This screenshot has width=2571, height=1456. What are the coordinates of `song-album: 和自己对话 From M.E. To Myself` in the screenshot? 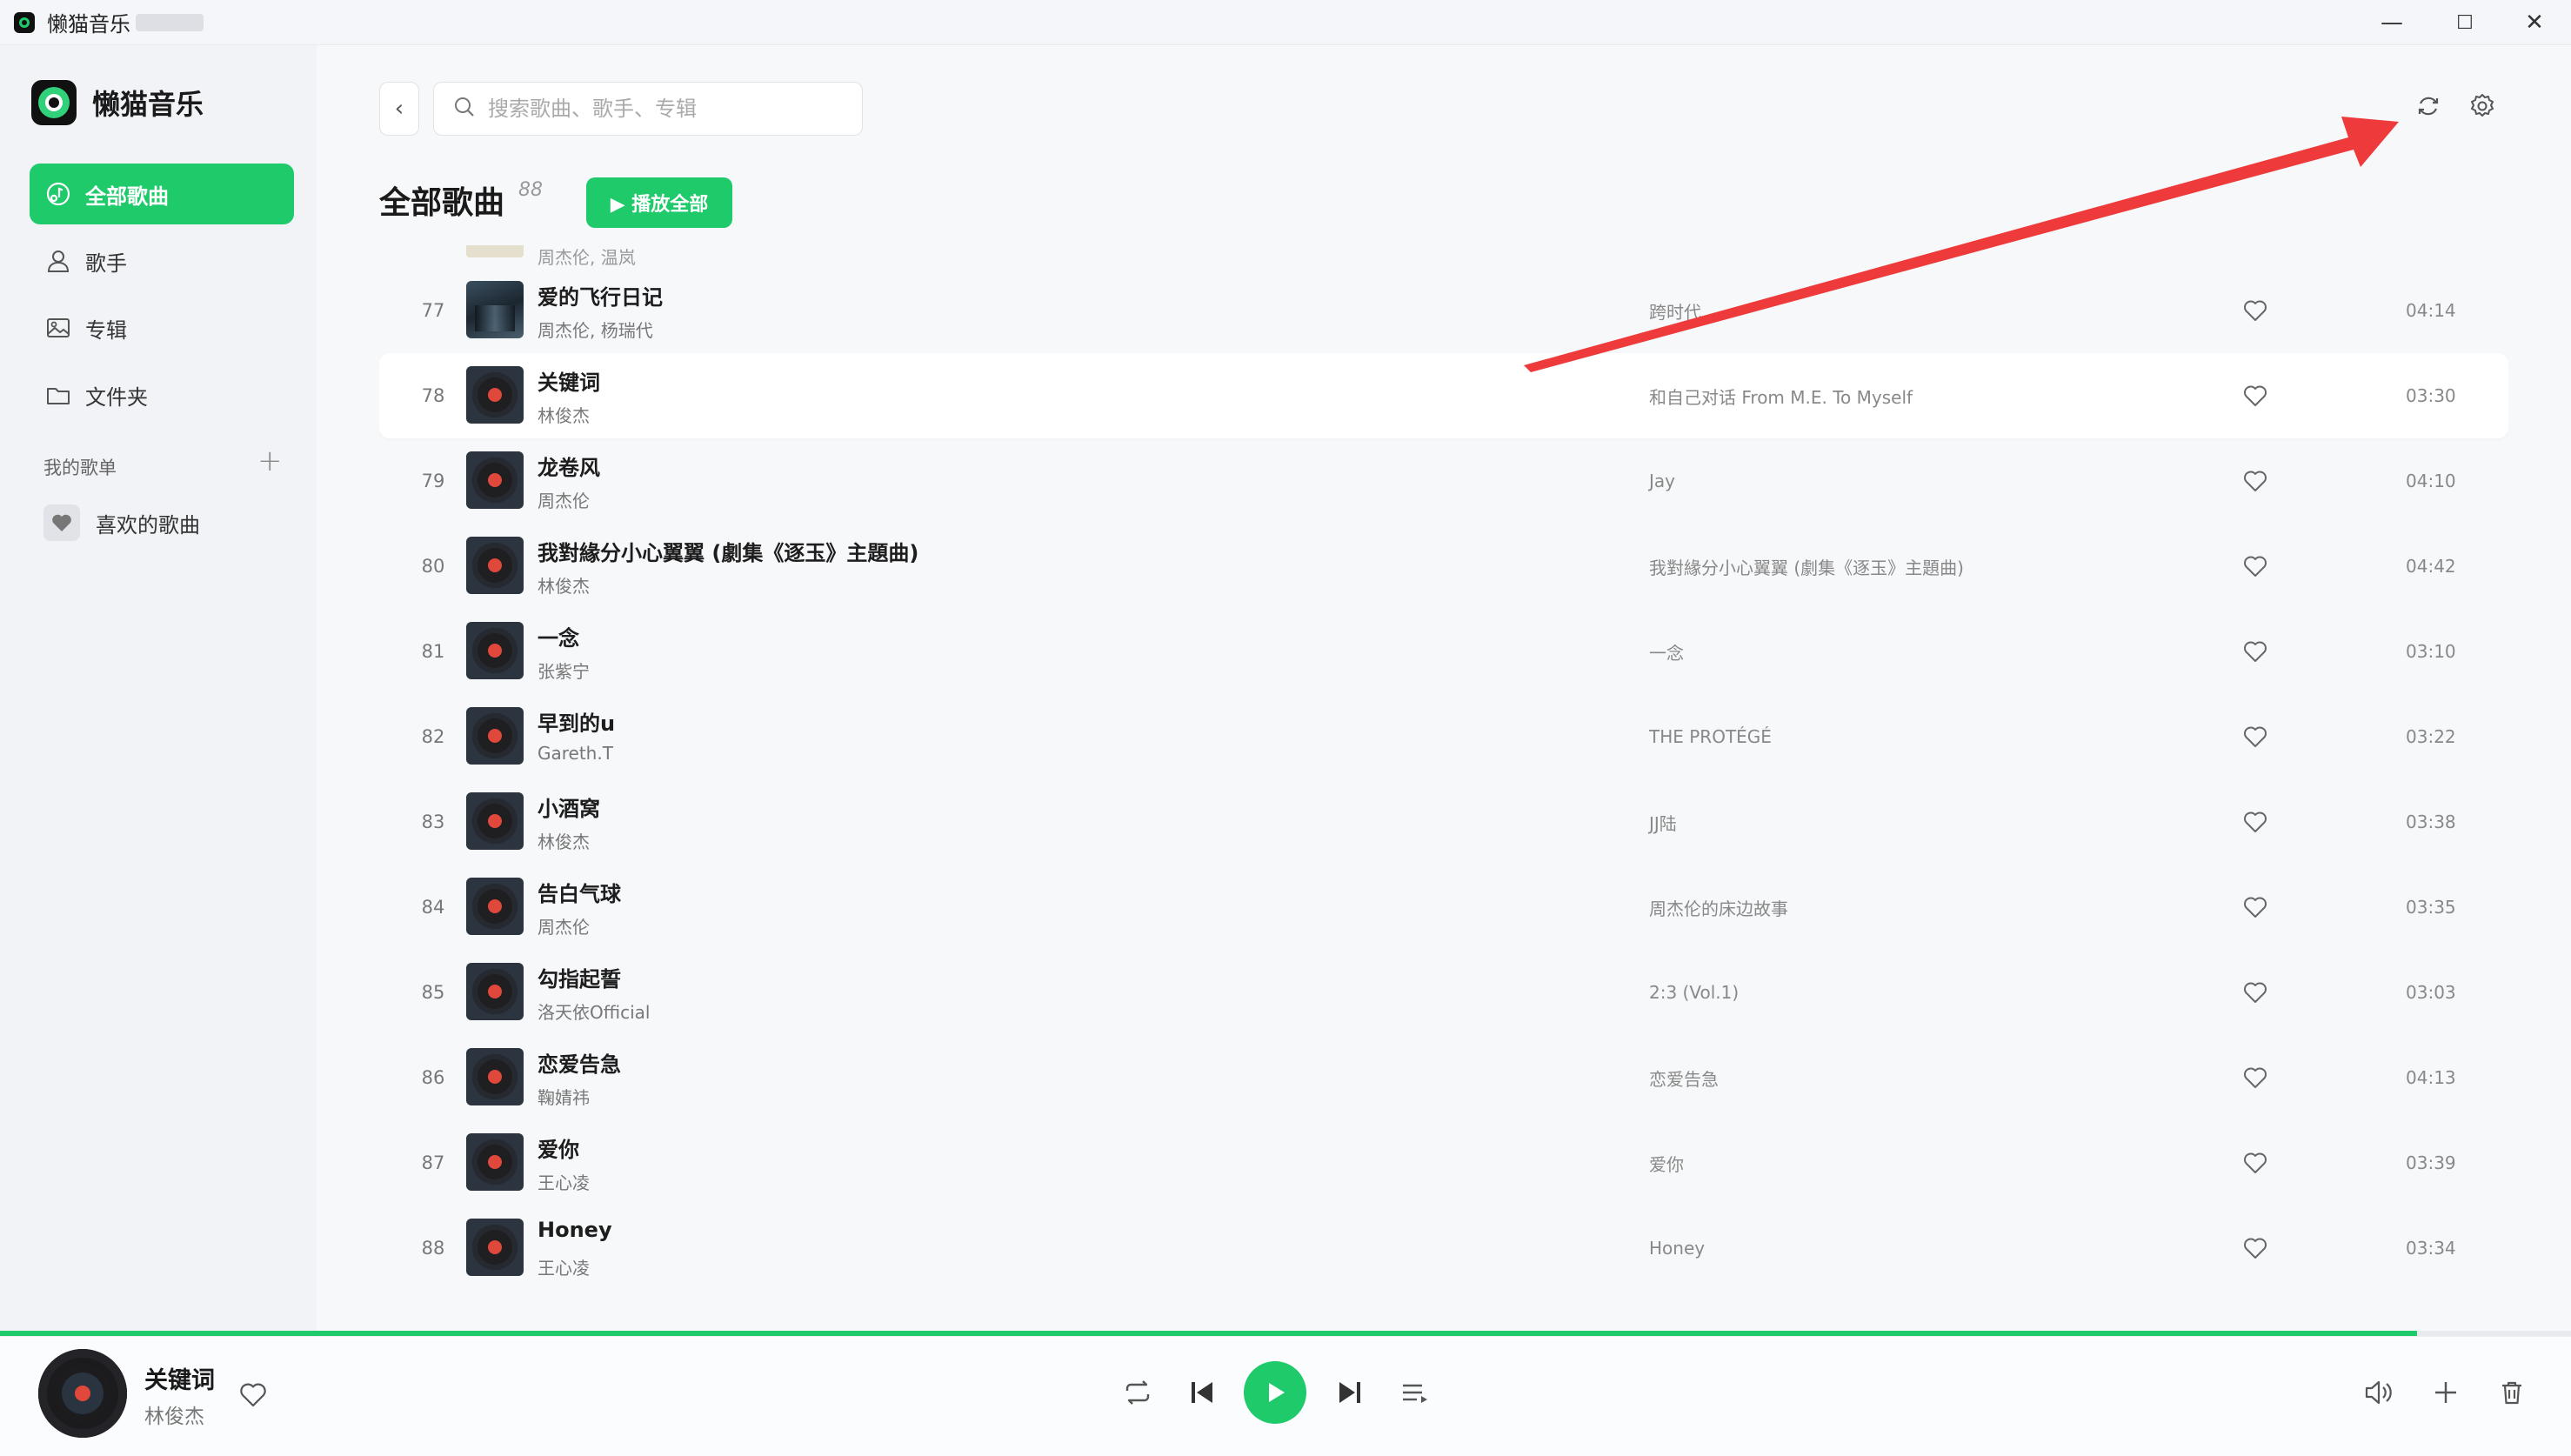 It's located at (1781, 395).